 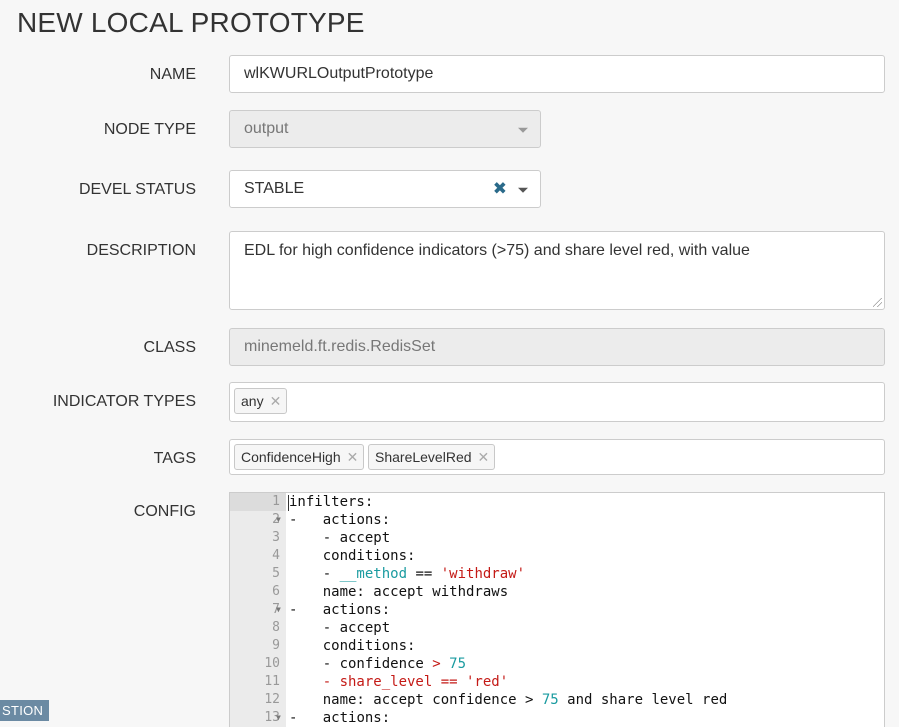 I want to click on tag-label: ConfidenceHigh, so click(x=291, y=457).